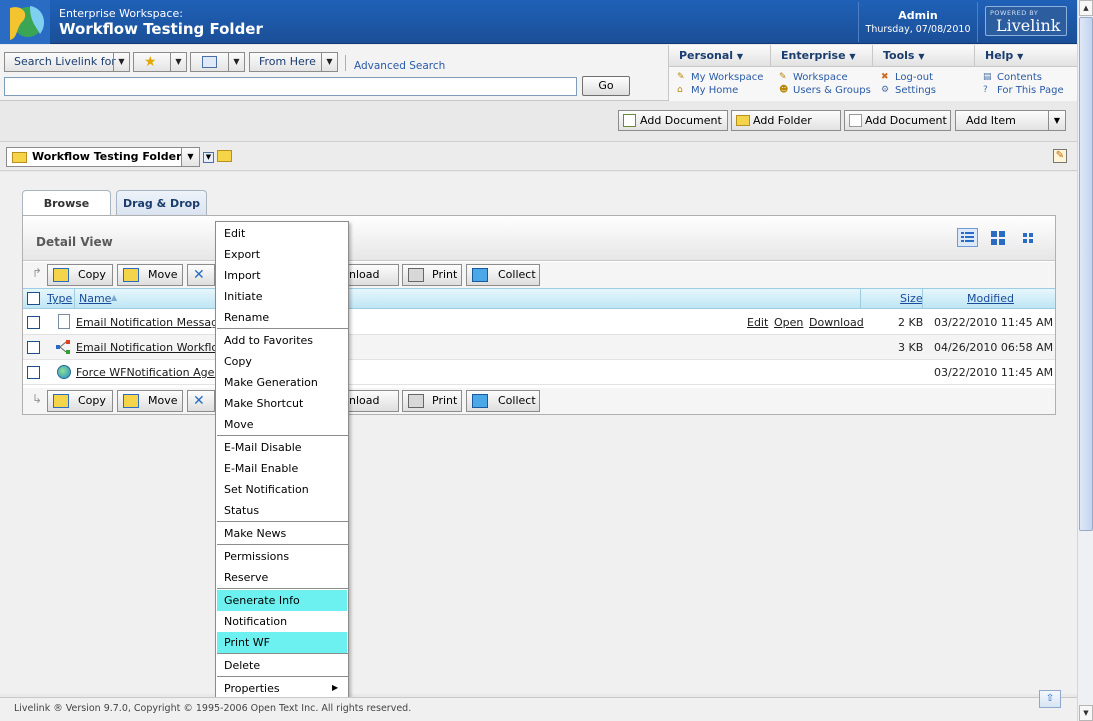 Image resolution: width=1093 pixels, height=721 pixels. I want to click on my-workspace-link: My Workspace, so click(727, 77).